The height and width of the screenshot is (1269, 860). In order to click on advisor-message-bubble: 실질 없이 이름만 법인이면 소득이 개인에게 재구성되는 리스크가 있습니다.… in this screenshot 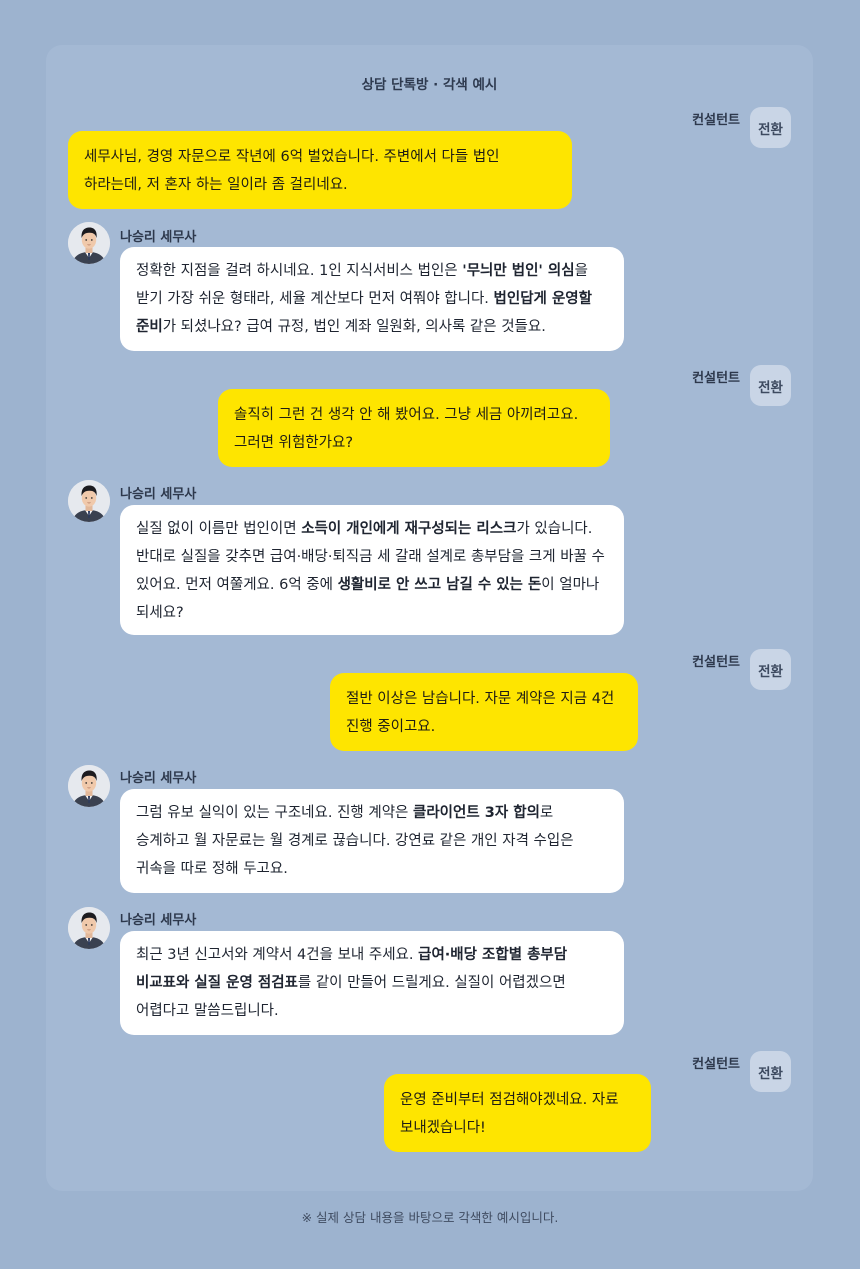, I will do `click(372, 570)`.